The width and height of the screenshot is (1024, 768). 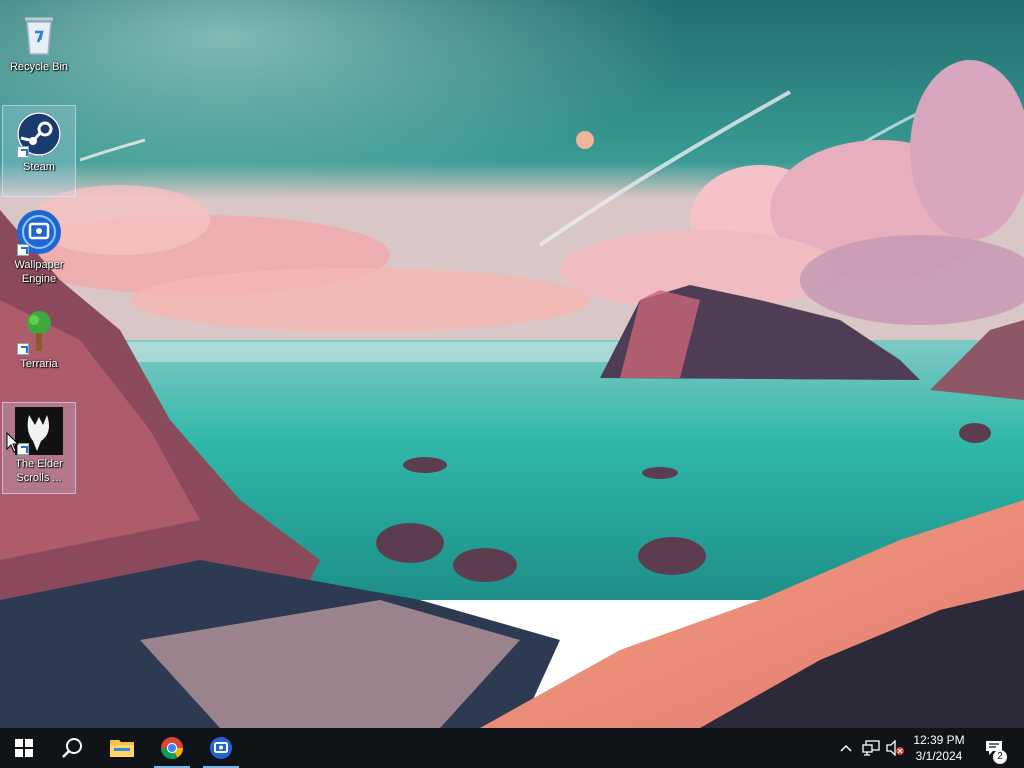 I want to click on chrome-icon, so click(x=172, y=748).